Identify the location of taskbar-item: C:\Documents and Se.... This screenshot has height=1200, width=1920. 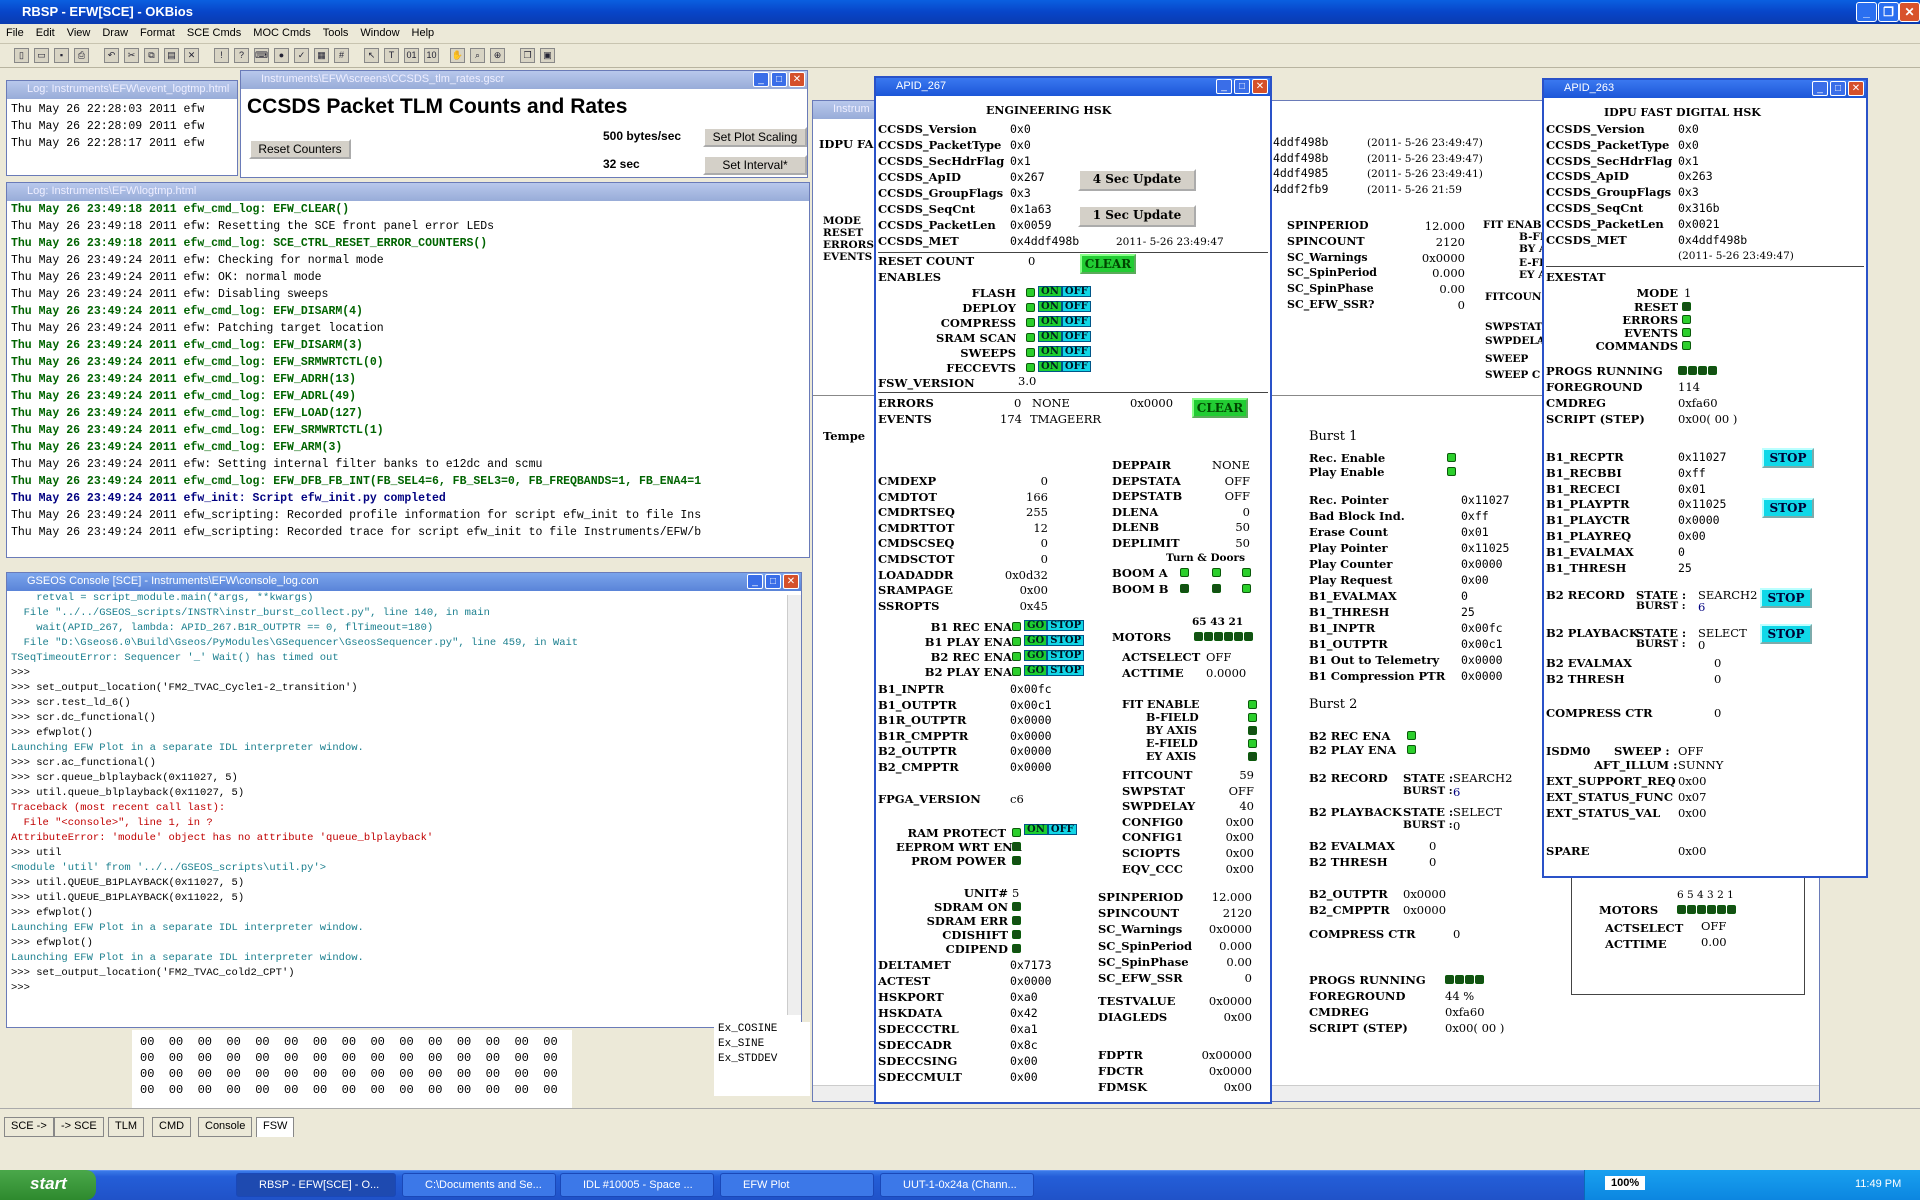
(479, 1185).